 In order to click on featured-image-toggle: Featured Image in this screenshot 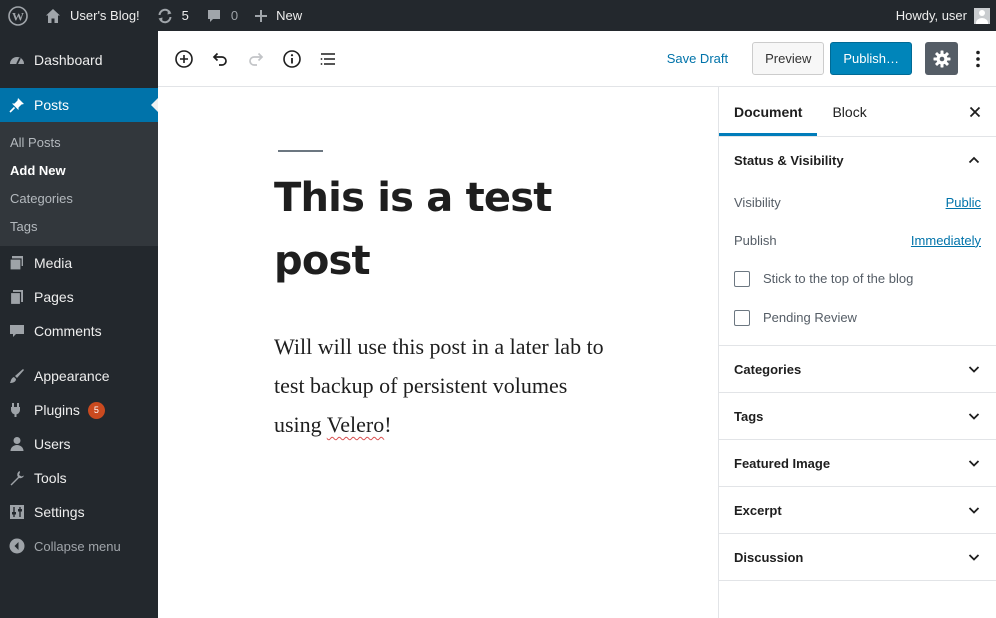, I will do `click(857, 463)`.